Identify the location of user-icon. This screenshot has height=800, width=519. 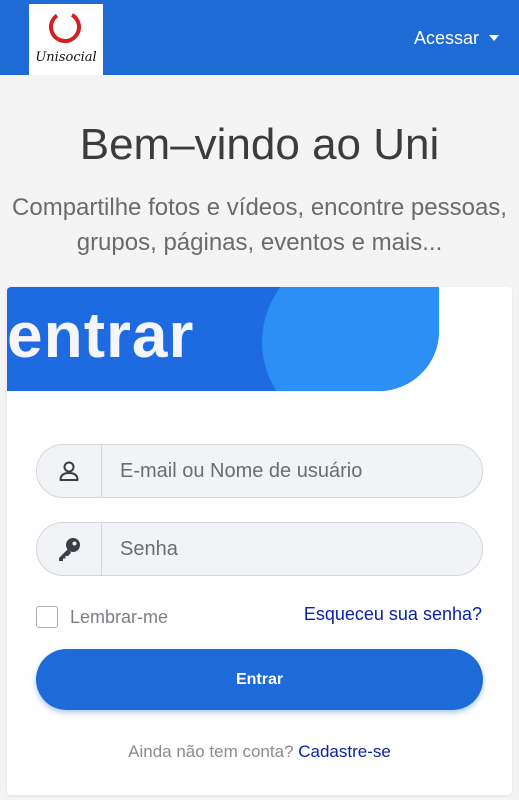
(69, 471).